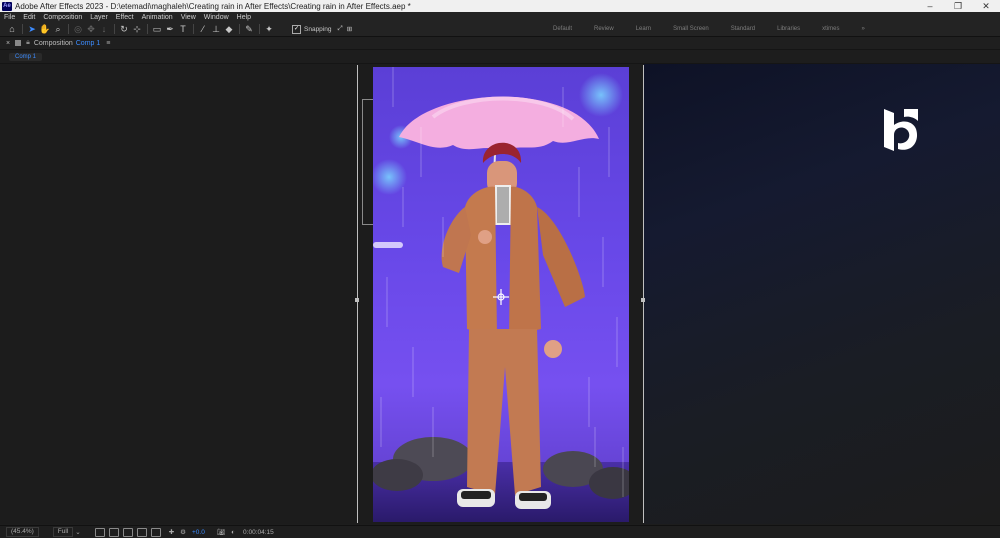 Image resolution: width=1000 pixels, height=538 pixels. I want to click on rectangle-icon: ▭, so click(157, 29).